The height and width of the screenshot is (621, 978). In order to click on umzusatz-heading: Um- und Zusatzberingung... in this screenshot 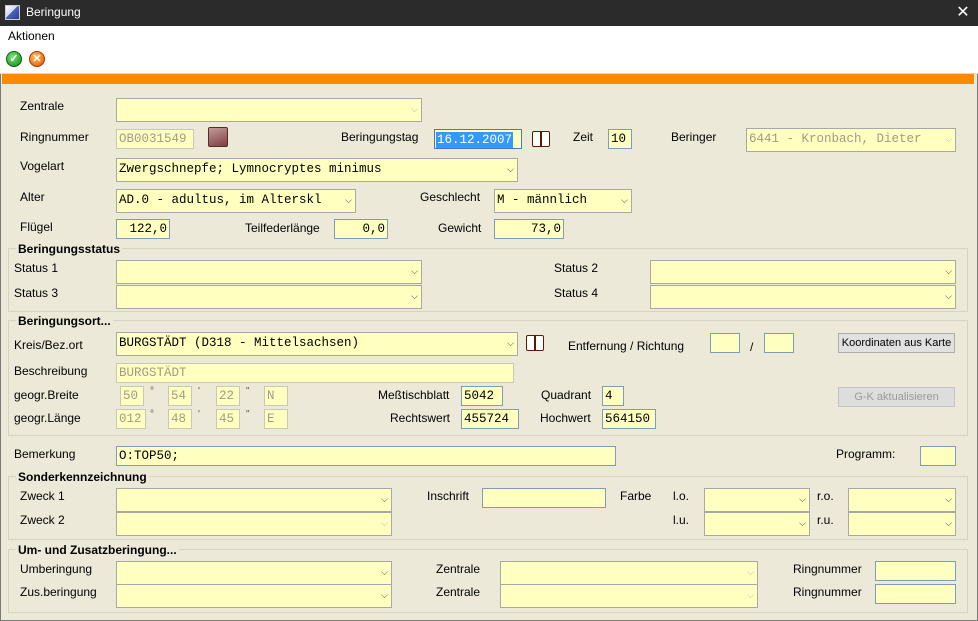, I will do `click(97, 550)`.